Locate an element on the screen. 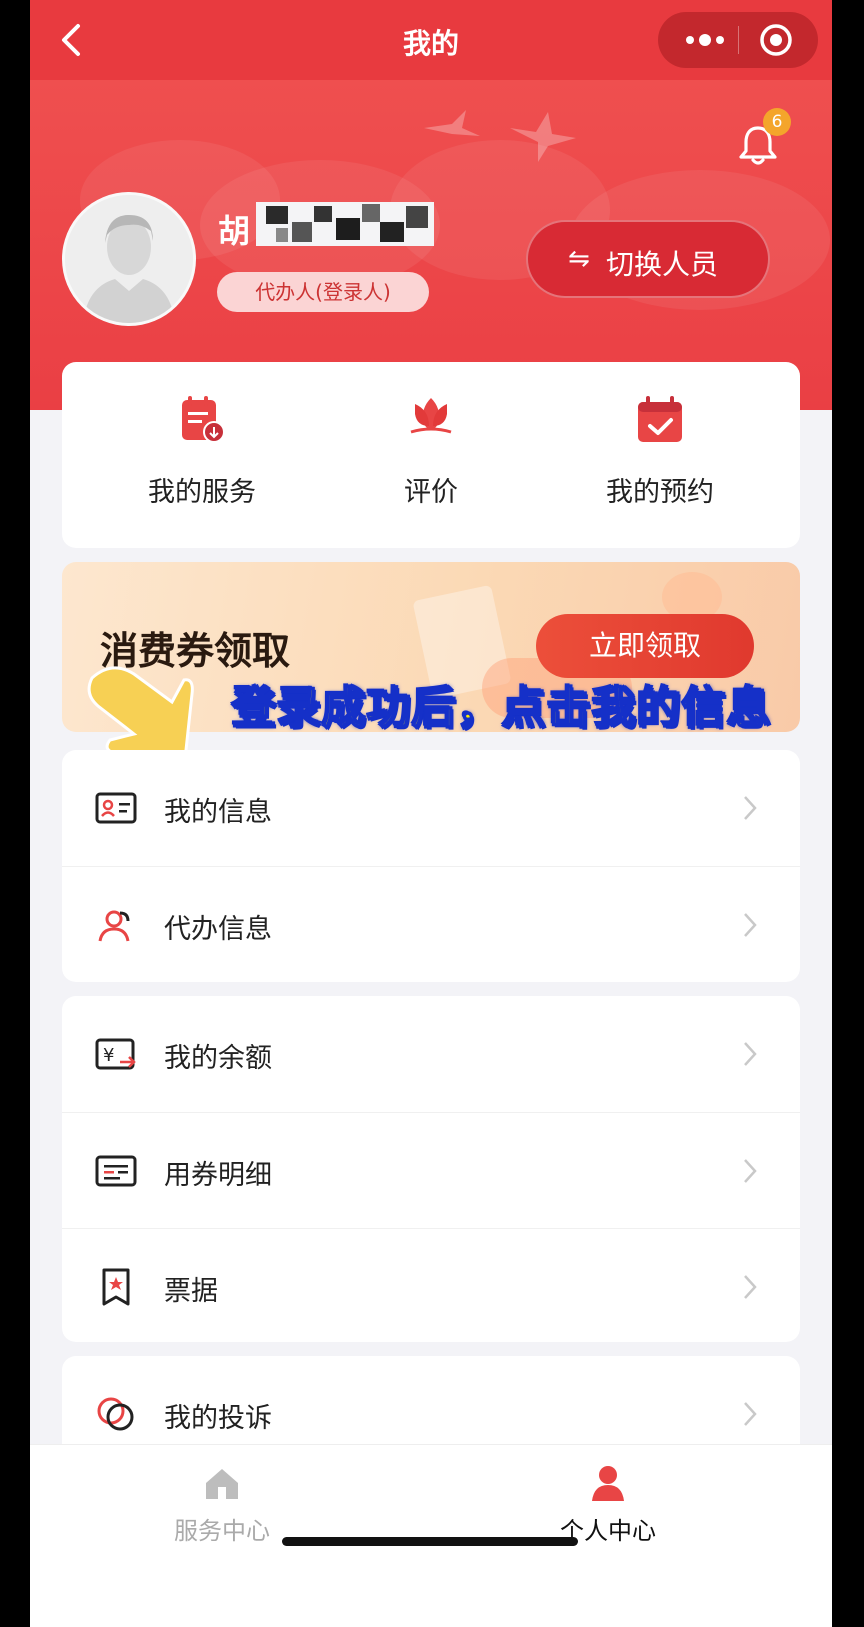  default-avatar-icon is located at coordinates (129, 259).